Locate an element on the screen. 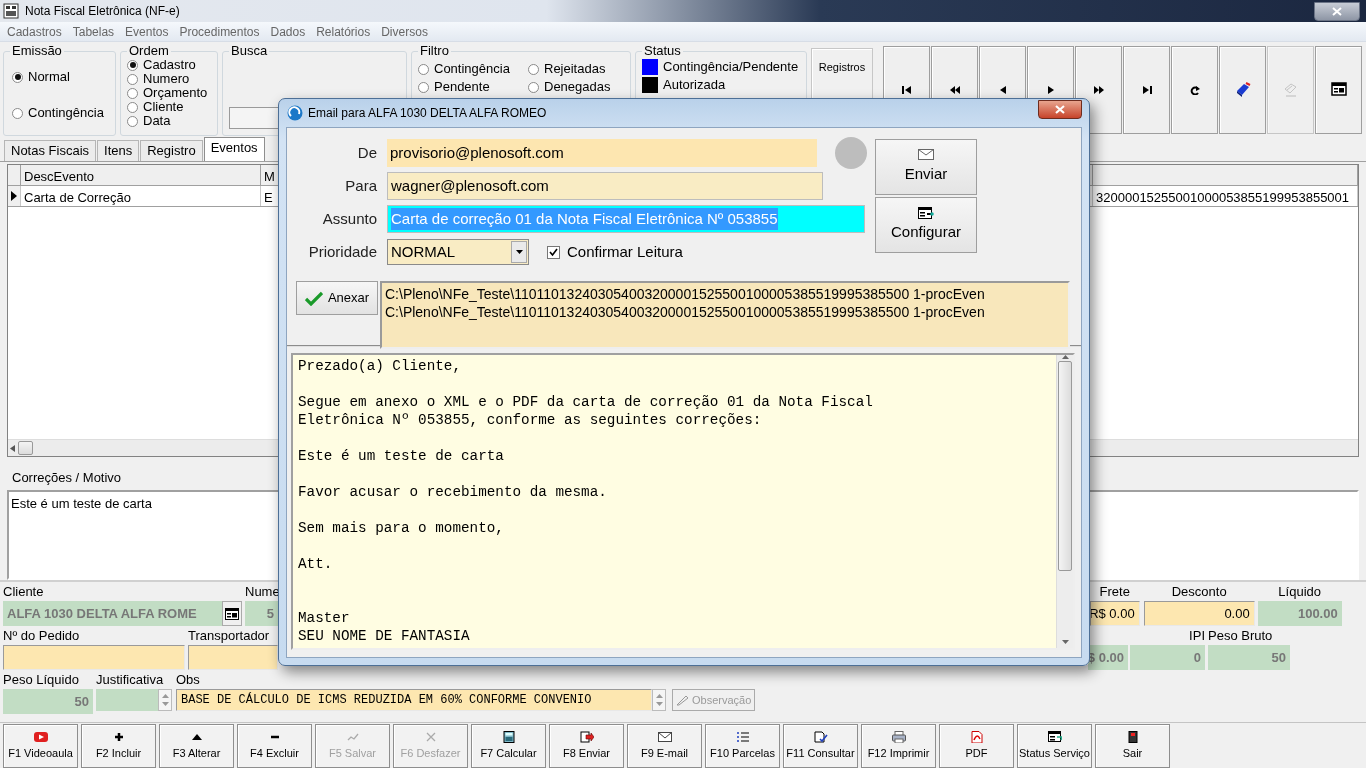 This screenshot has height=768, width=1366. right-triangle-icon is located at coordinates (1050, 90).